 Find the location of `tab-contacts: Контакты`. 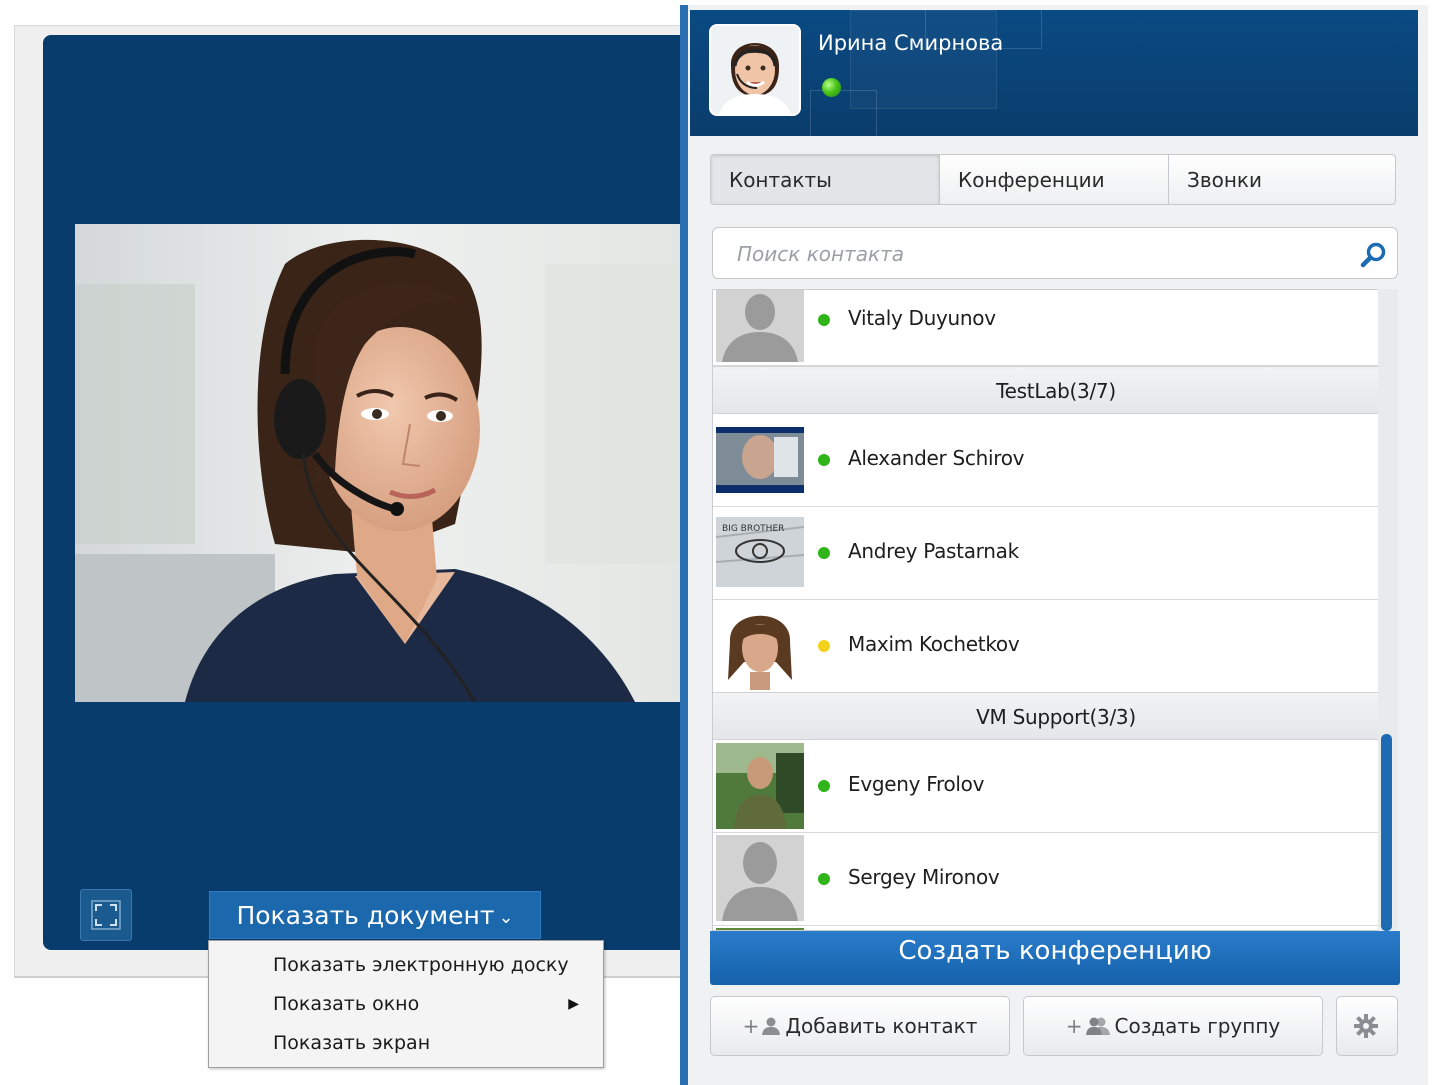

tab-contacts: Контакты is located at coordinates (825, 179).